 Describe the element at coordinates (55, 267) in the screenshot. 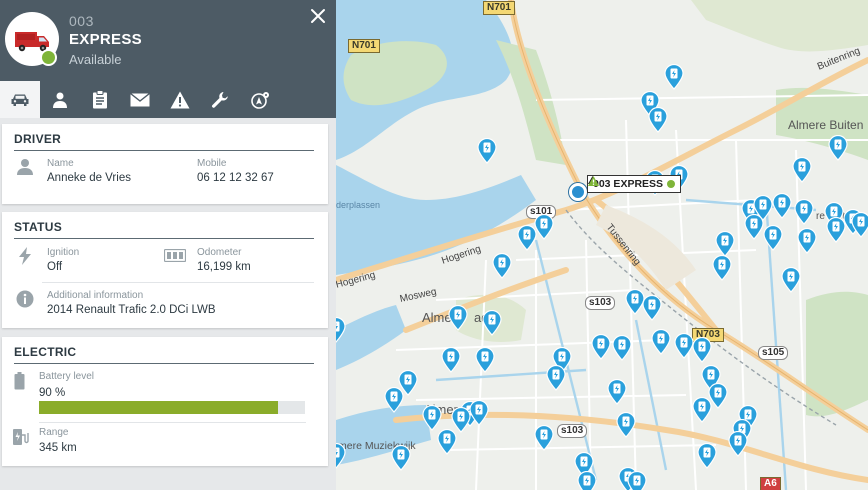

I see `ignition-value: Off` at that location.